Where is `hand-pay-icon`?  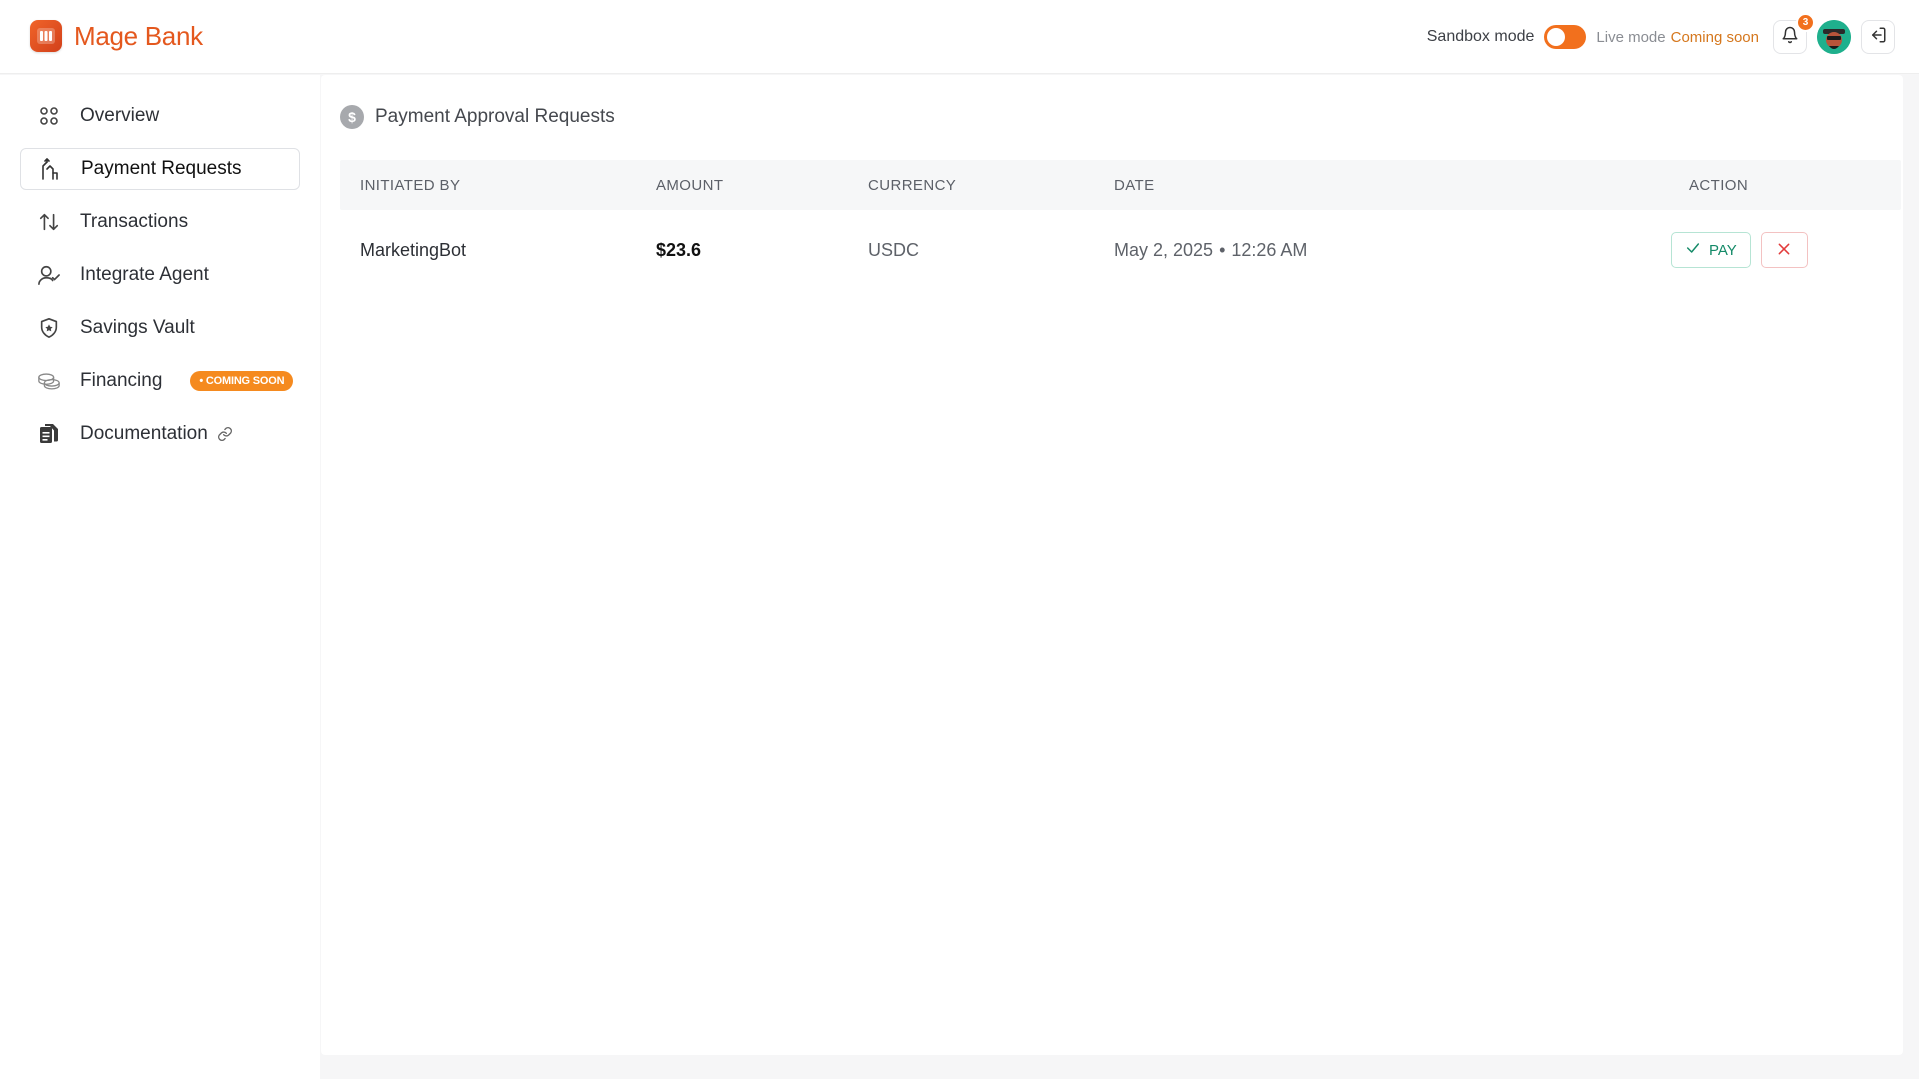 hand-pay-icon is located at coordinates (50, 169).